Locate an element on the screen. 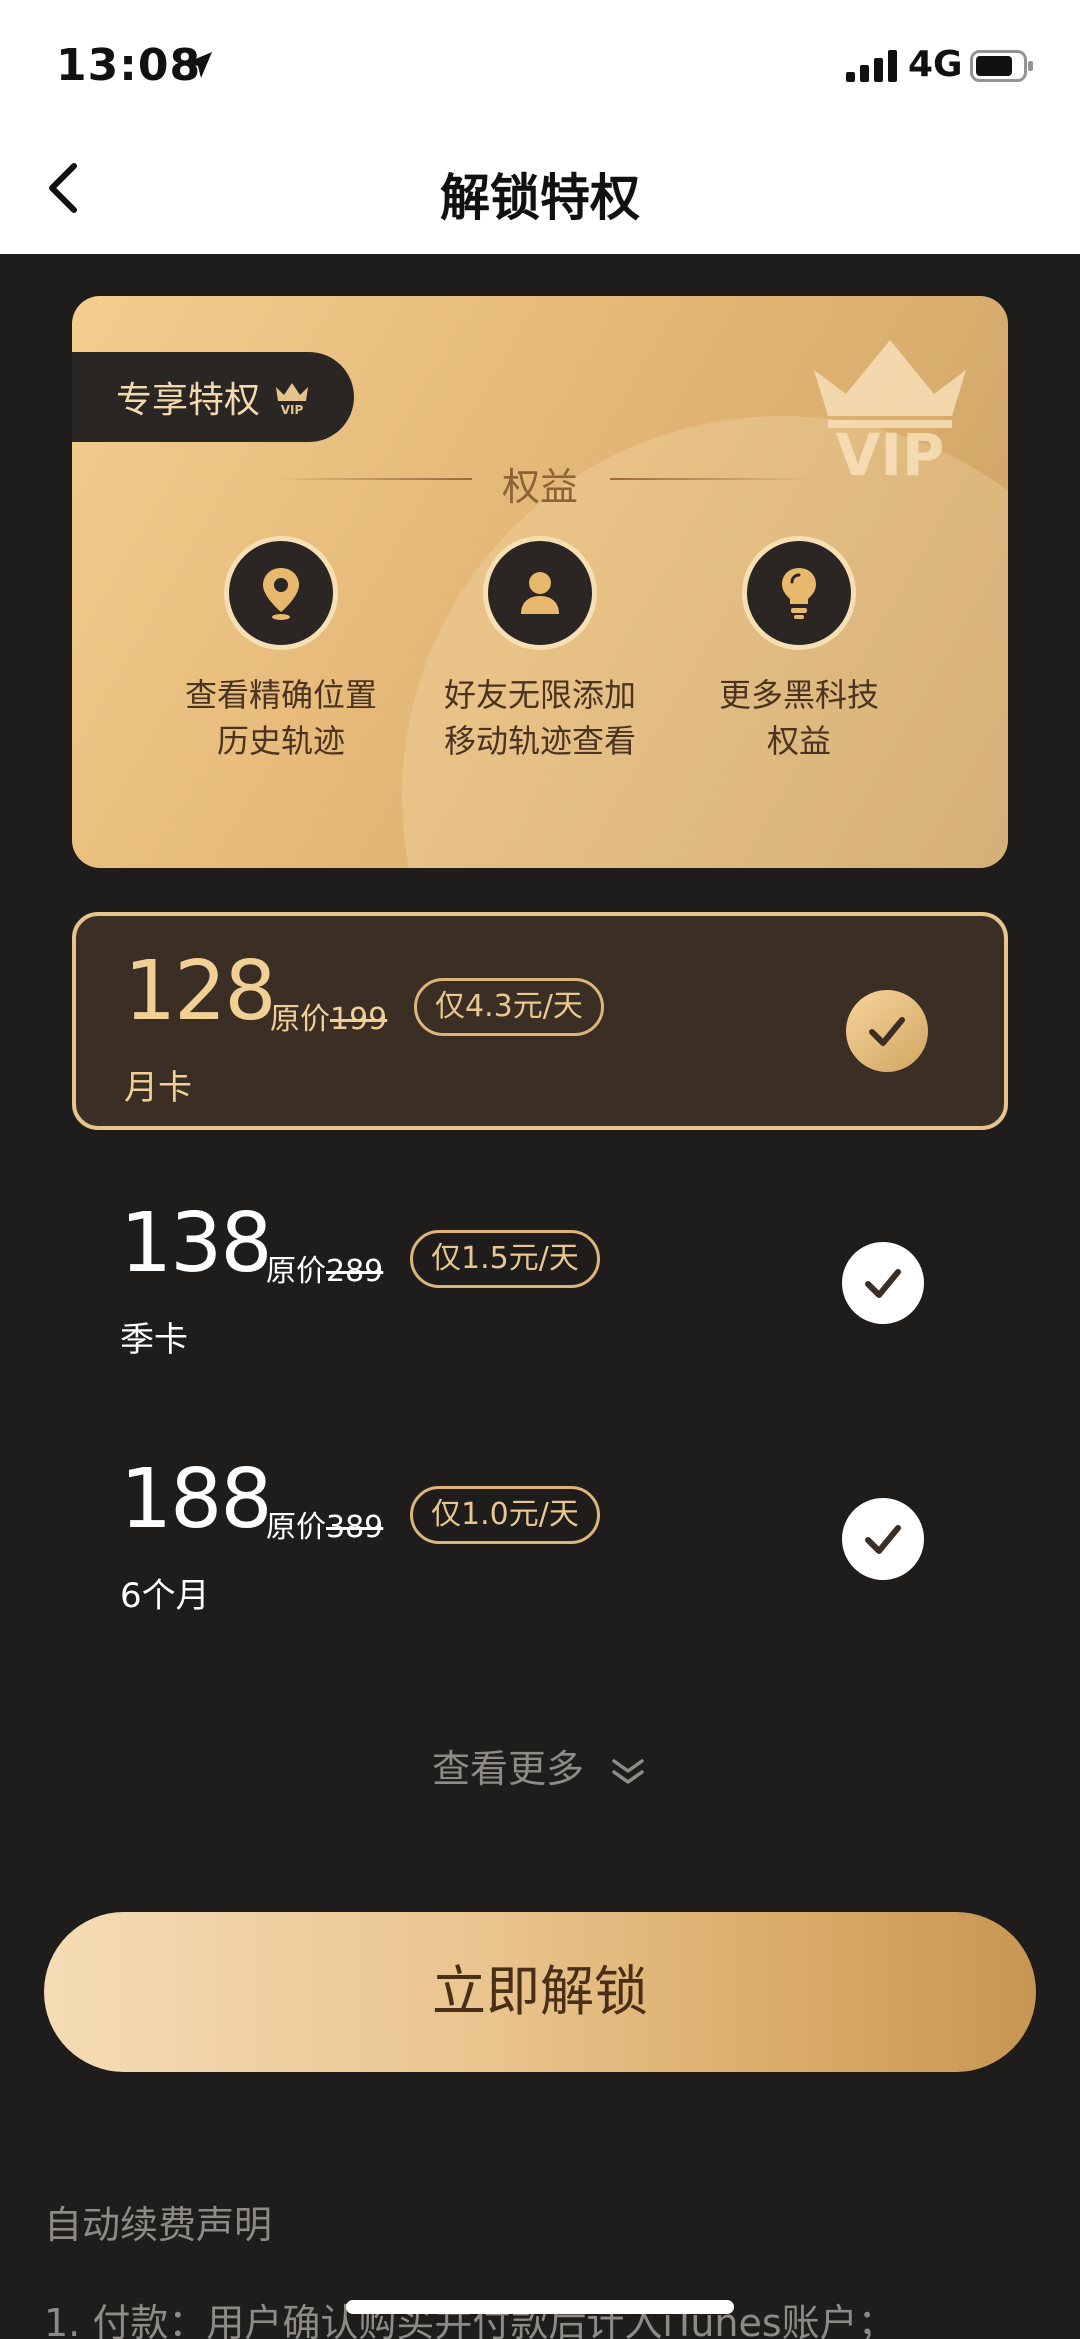 The image size is (1080, 2339). plan-price: 128 is located at coordinates (200, 991).